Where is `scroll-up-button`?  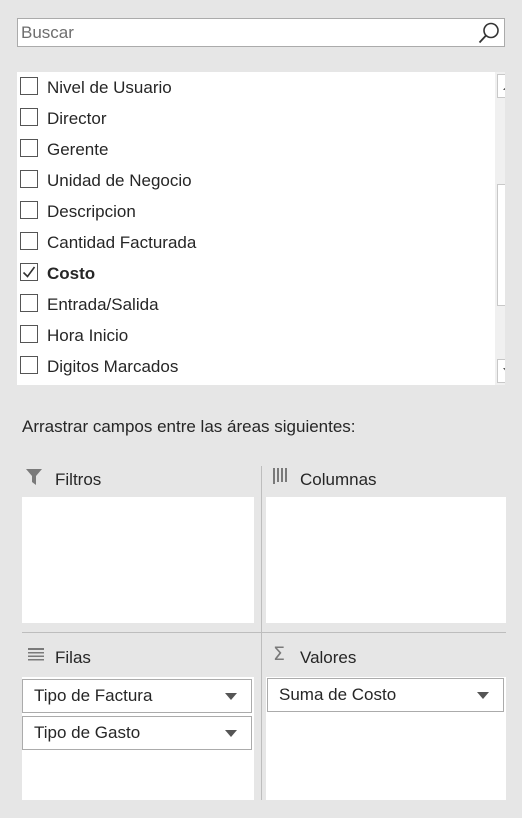 scroll-up-button is located at coordinates (501, 86).